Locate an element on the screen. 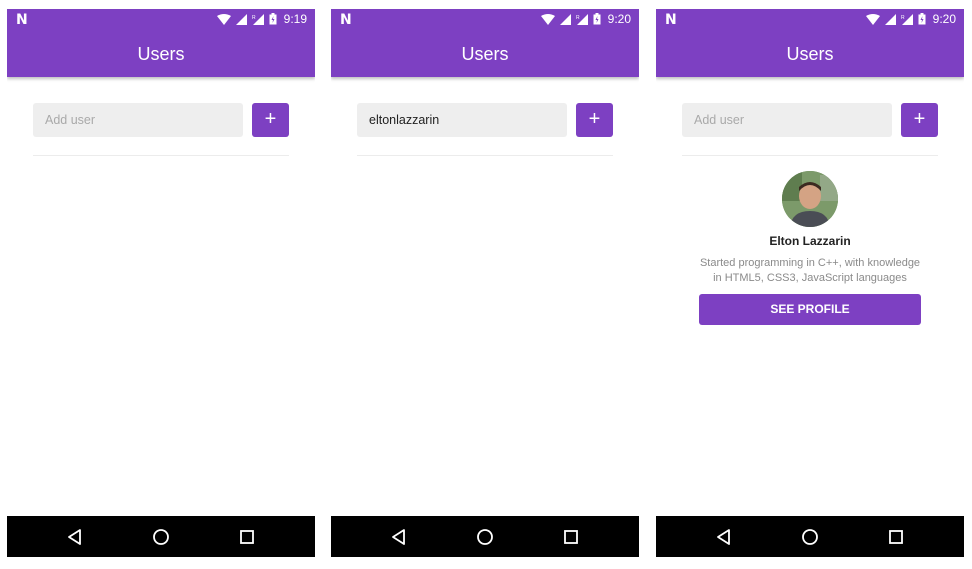 The height and width of the screenshot is (569, 972). status-time: 9:19 is located at coordinates (295, 19).